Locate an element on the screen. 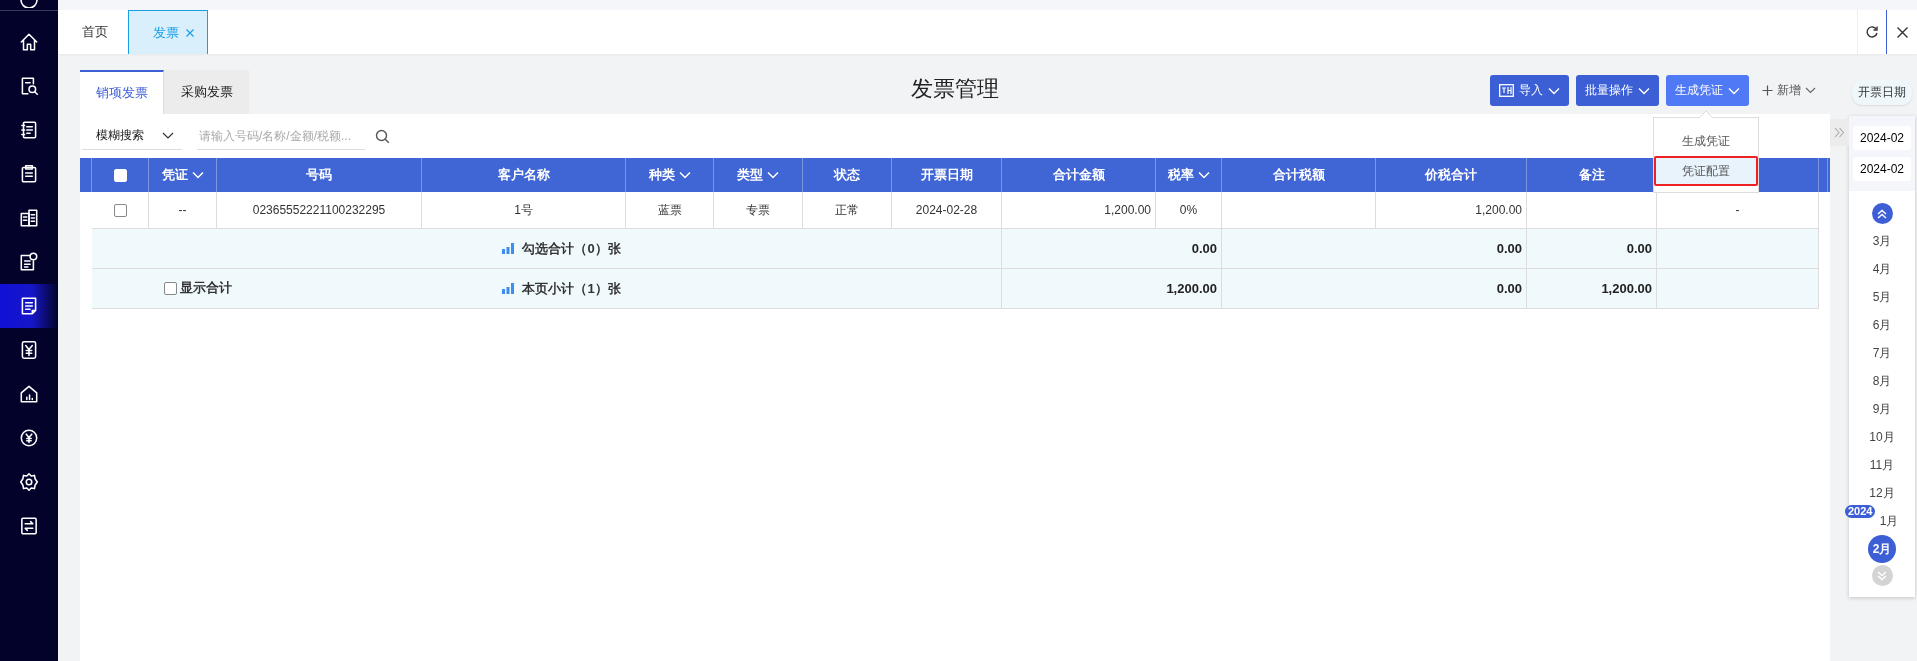  month-item: 9月 is located at coordinates (1882, 409).